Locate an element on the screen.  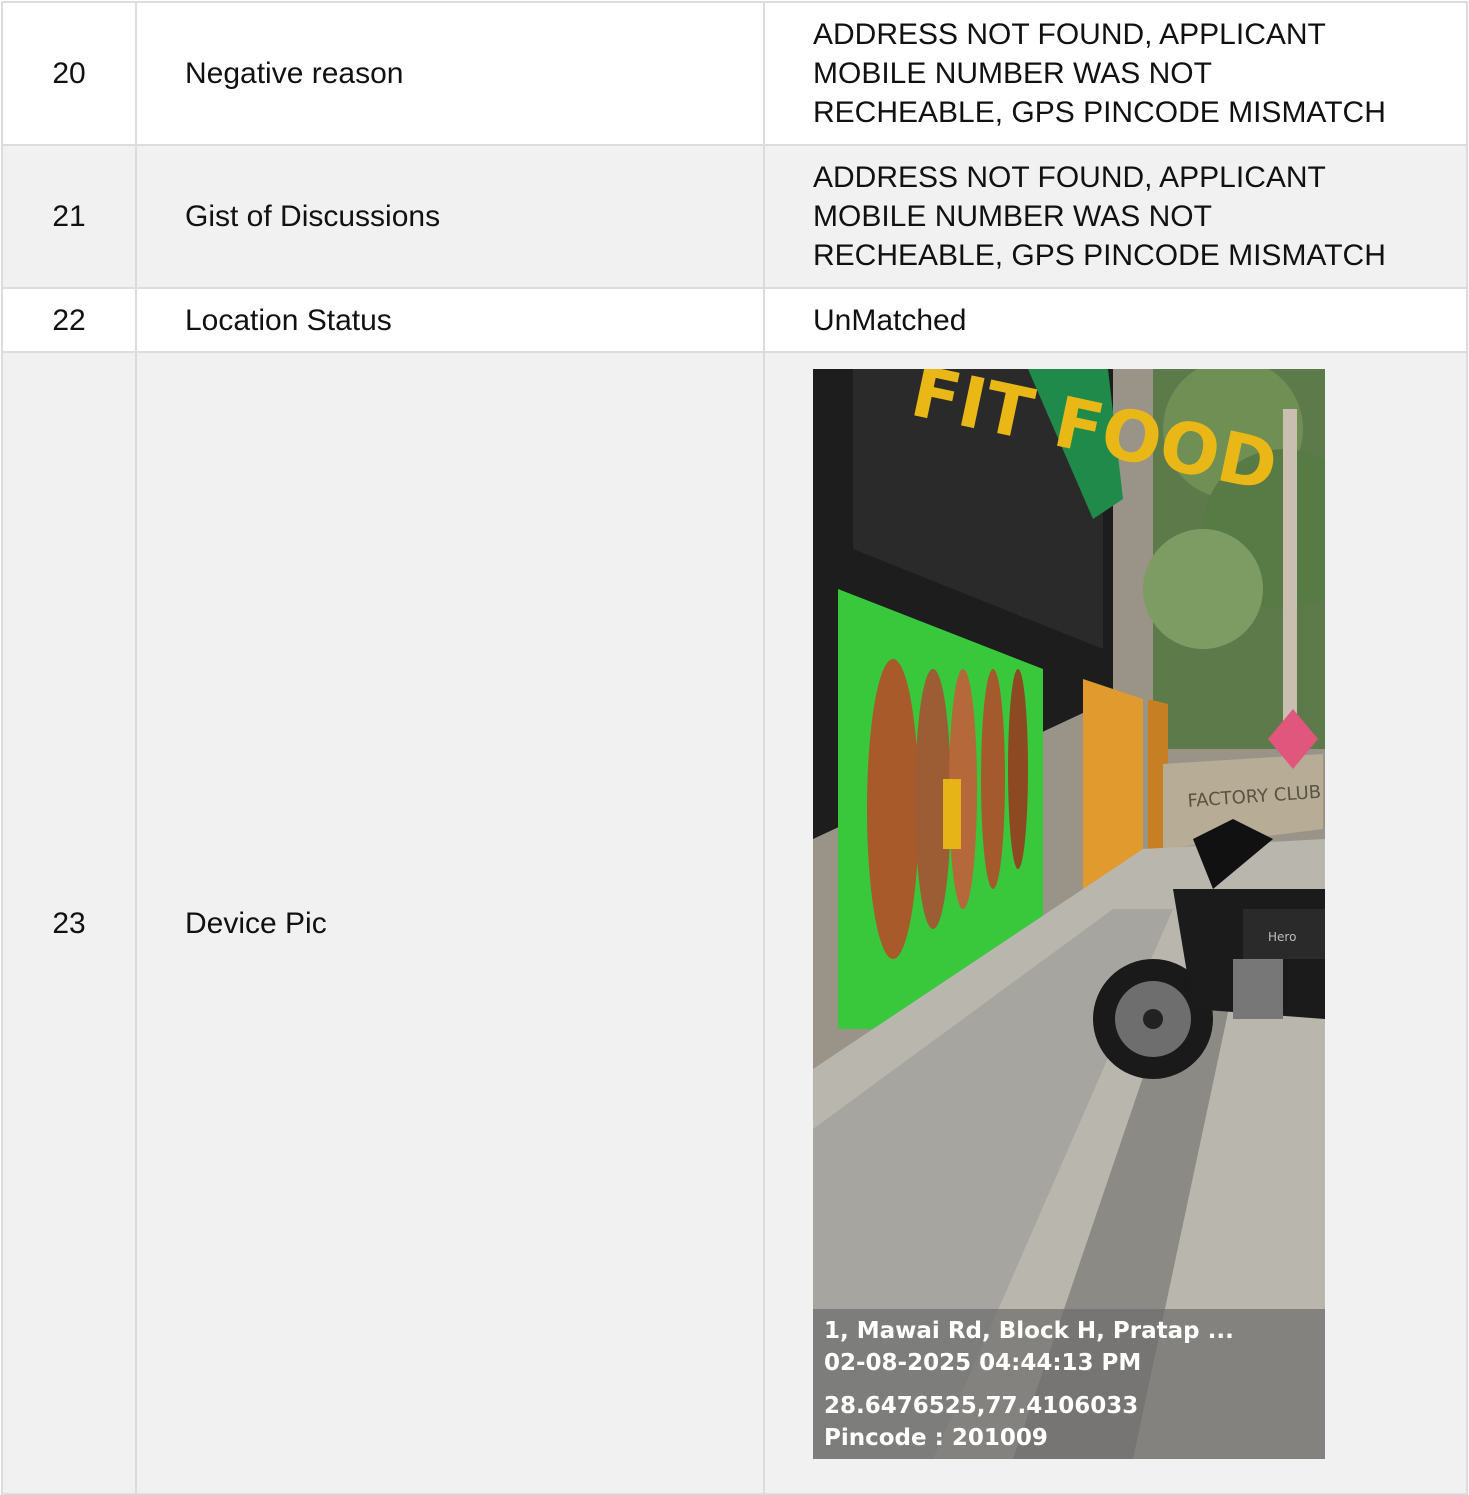
row-number: 21 is located at coordinates (69, 216).